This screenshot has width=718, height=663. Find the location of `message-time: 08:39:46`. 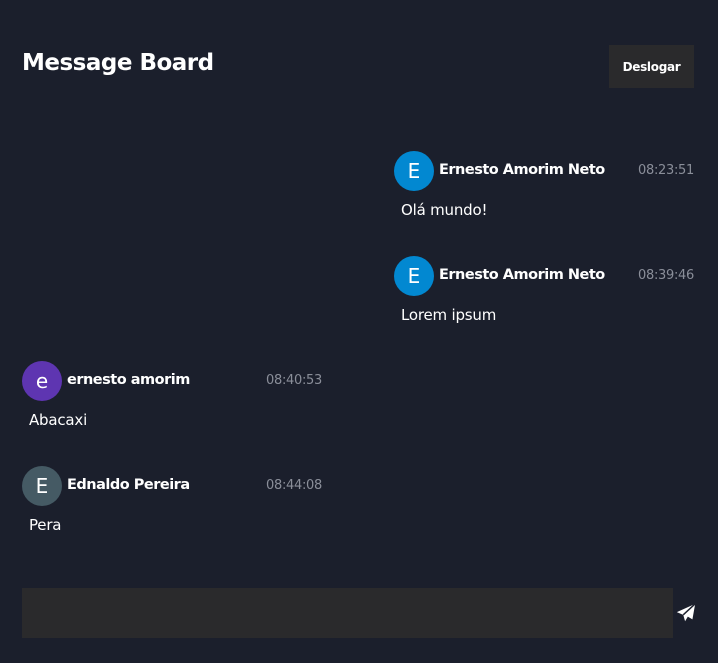

message-time: 08:39:46 is located at coordinates (666, 275).